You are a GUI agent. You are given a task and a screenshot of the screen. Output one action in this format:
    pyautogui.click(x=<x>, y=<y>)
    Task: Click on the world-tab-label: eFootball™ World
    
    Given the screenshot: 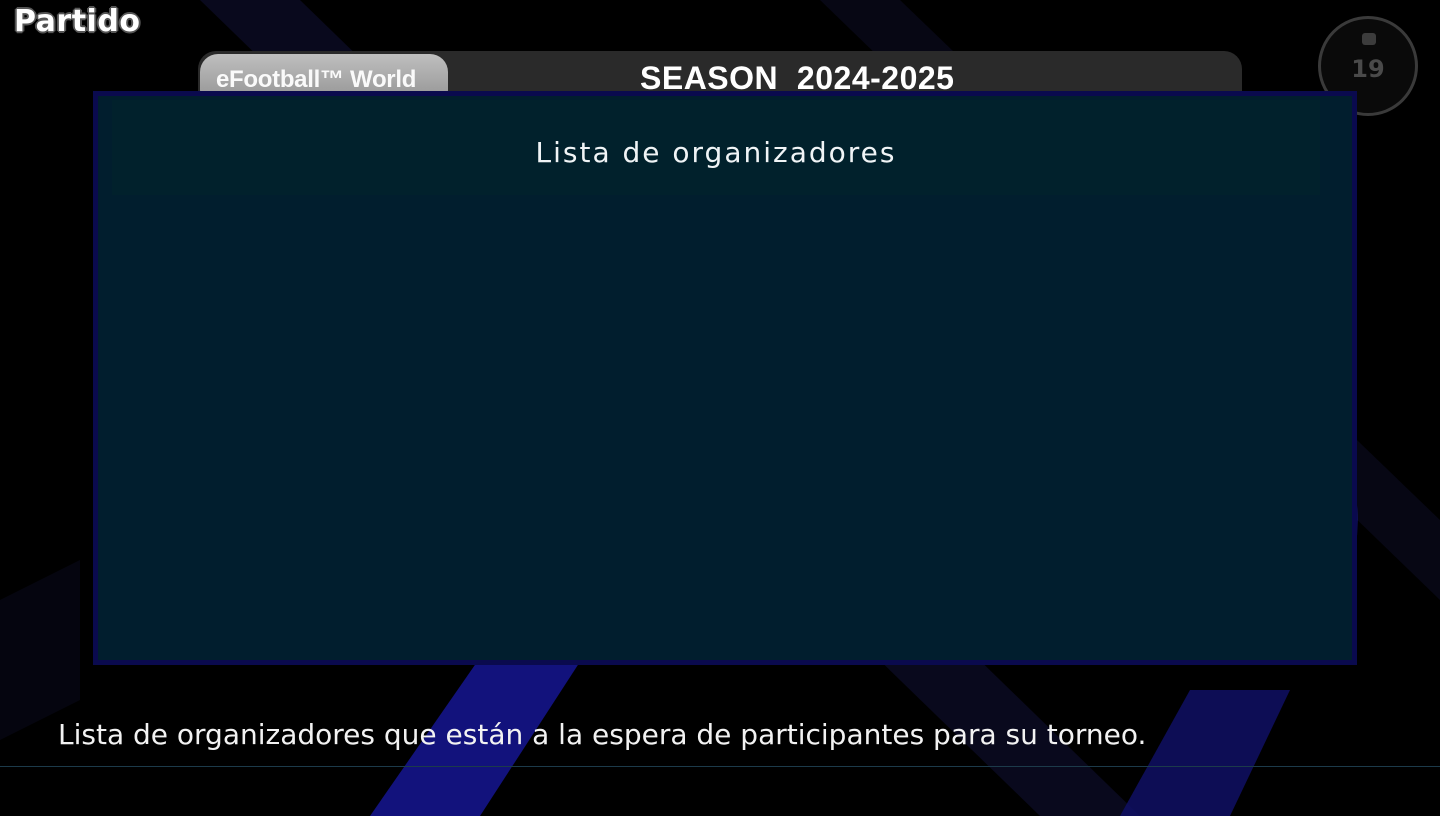 What is the action you would take?
    pyautogui.click(x=316, y=79)
    